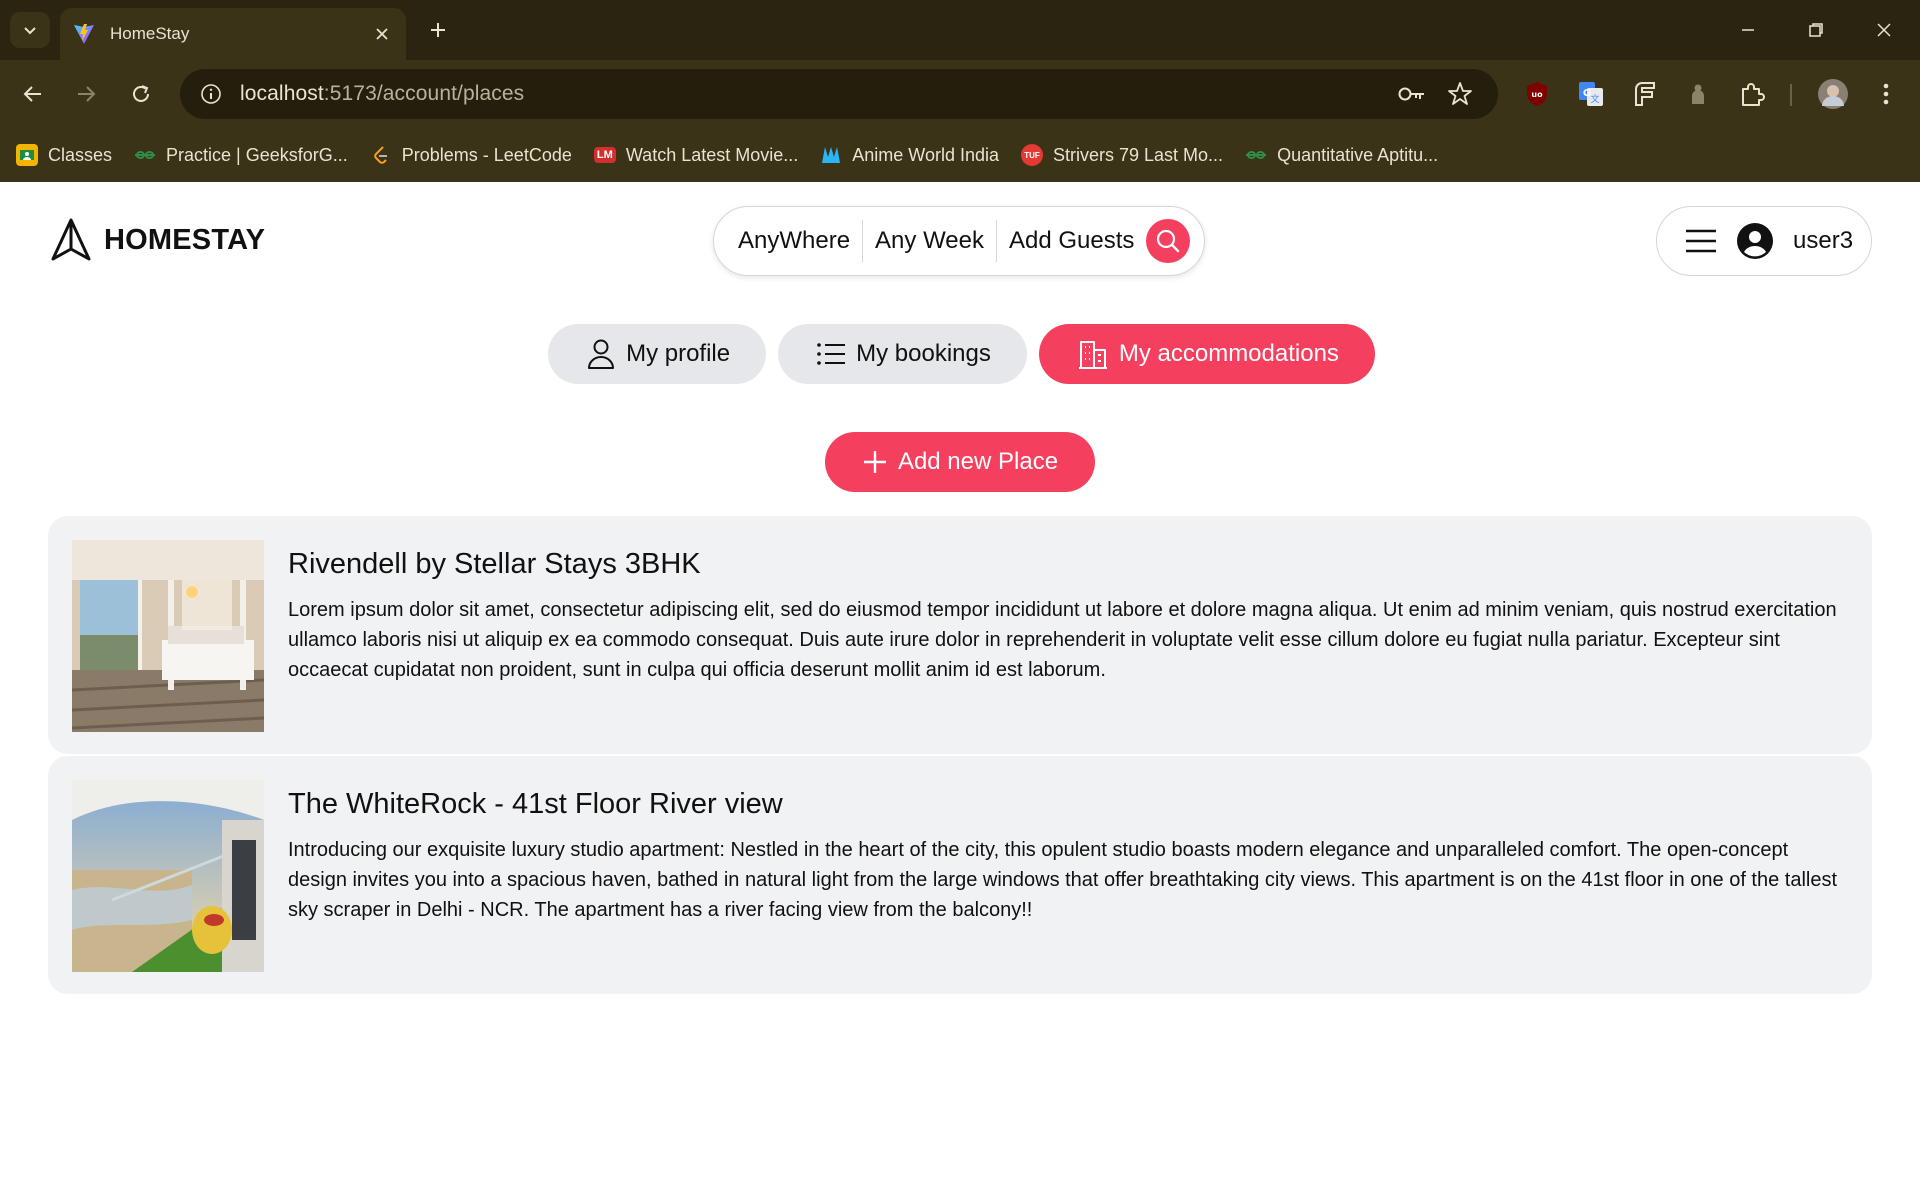 The height and width of the screenshot is (1200, 1920). I want to click on close-window-button, so click(1884, 30).